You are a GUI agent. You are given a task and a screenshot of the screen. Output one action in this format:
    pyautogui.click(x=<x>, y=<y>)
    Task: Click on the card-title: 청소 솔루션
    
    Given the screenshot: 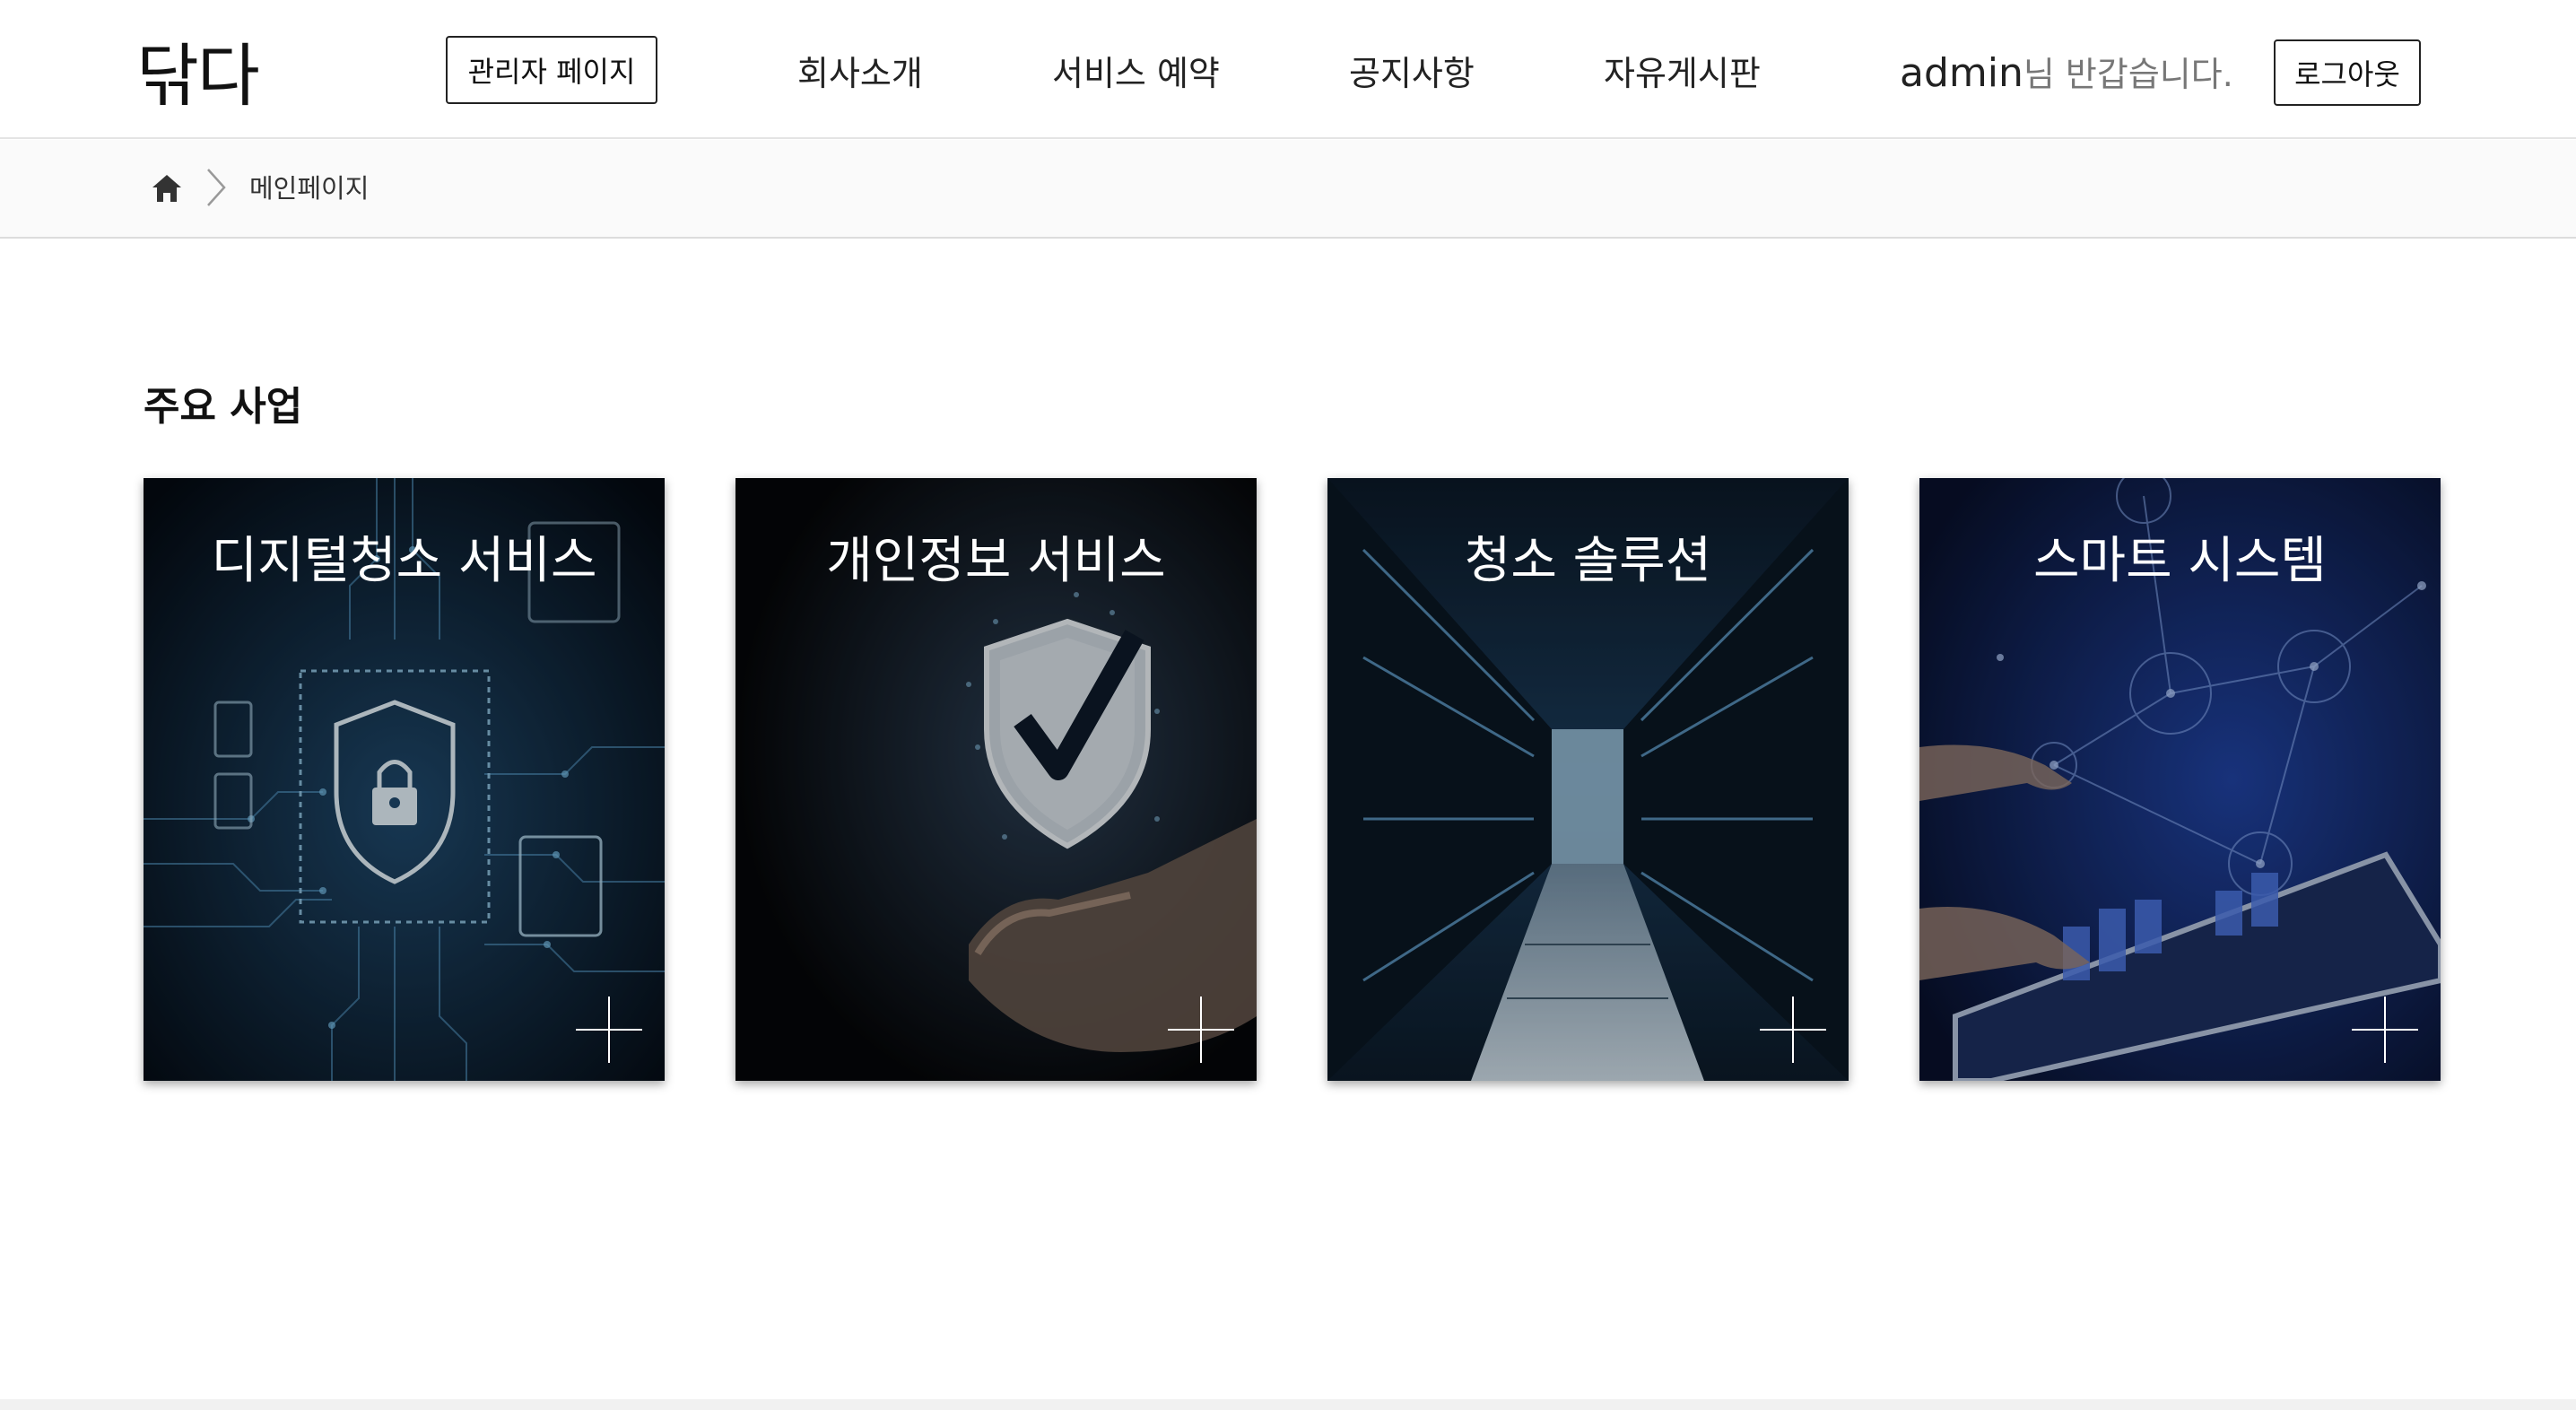 What is the action you would take?
    pyautogui.click(x=1588, y=561)
    